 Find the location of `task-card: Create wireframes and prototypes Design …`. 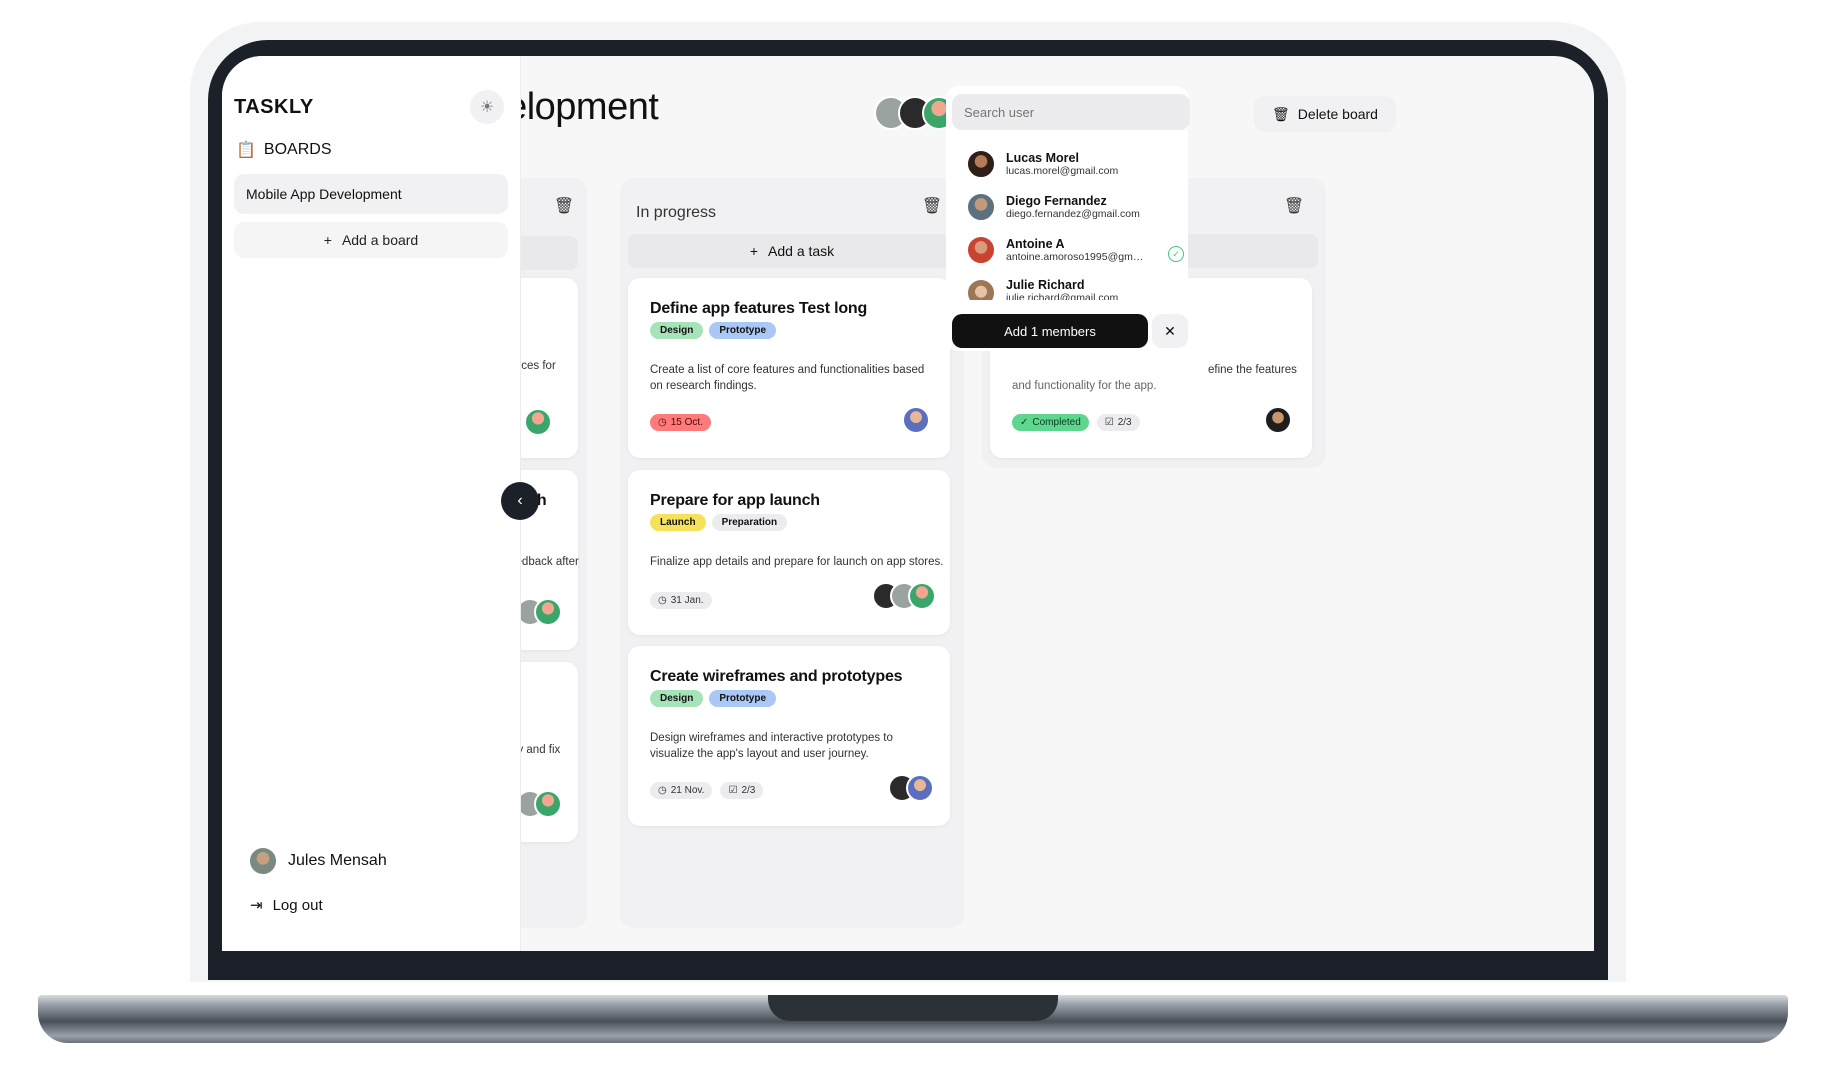

task-card: Create wireframes and prototypes Design … is located at coordinates (789, 736).